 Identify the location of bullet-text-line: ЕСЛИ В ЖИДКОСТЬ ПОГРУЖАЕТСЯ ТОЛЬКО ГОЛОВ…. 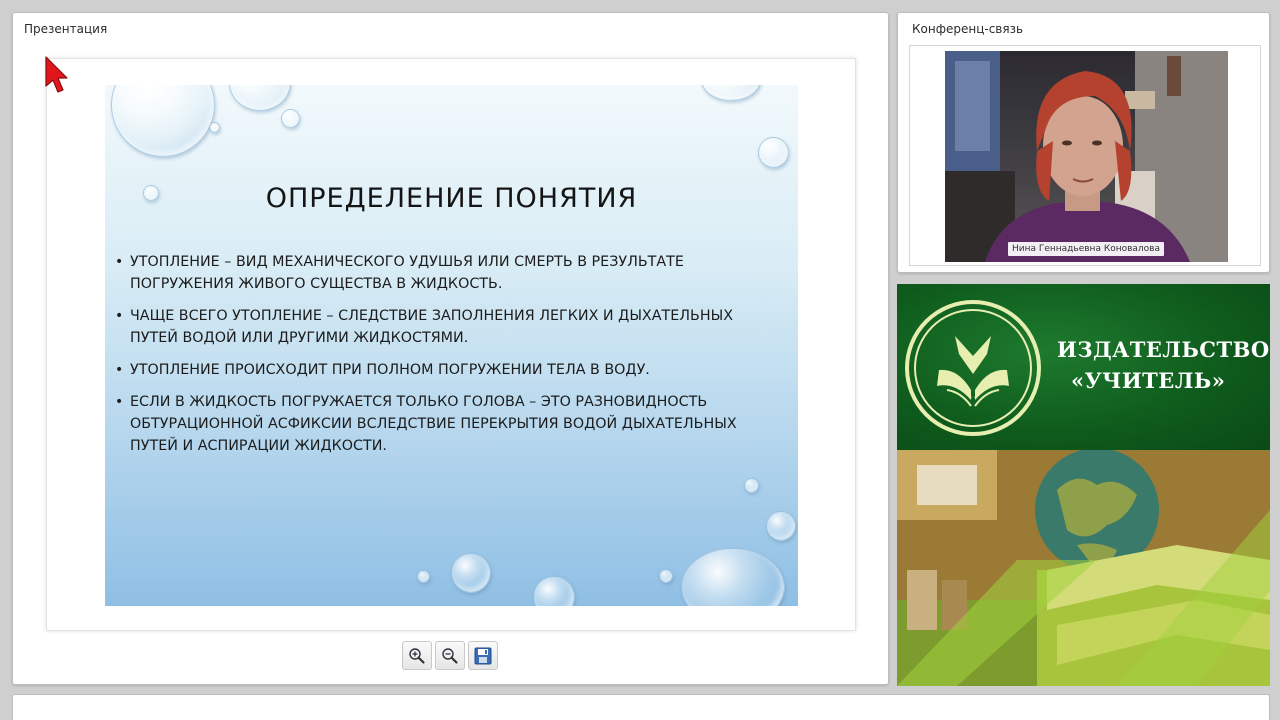
(419, 402).